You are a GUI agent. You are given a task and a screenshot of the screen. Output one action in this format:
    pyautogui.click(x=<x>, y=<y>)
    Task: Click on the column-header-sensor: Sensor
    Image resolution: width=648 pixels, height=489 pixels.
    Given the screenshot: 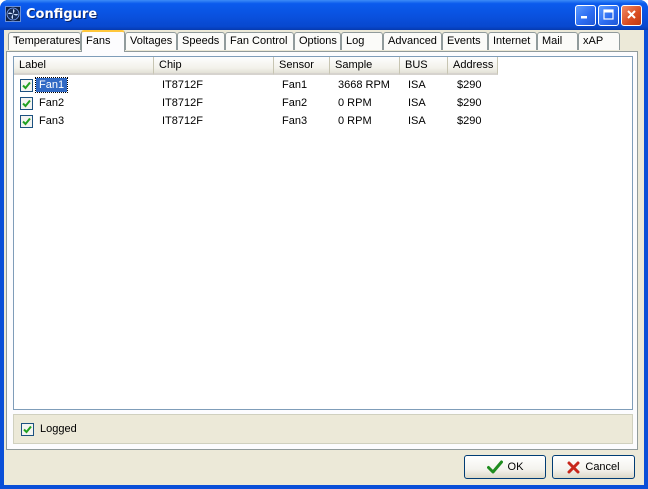 What is the action you would take?
    pyautogui.click(x=302, y=66)
    